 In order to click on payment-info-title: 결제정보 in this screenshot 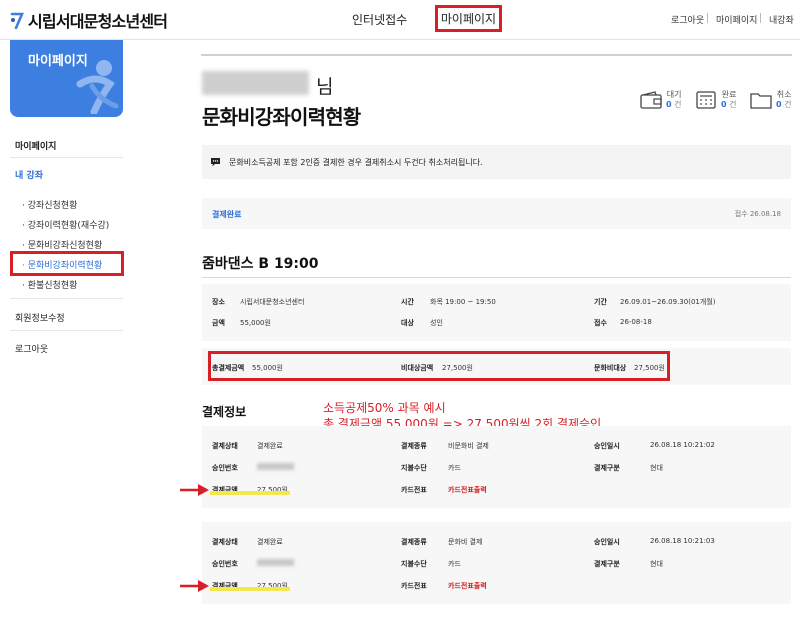, I will do `click(224, 412)`.